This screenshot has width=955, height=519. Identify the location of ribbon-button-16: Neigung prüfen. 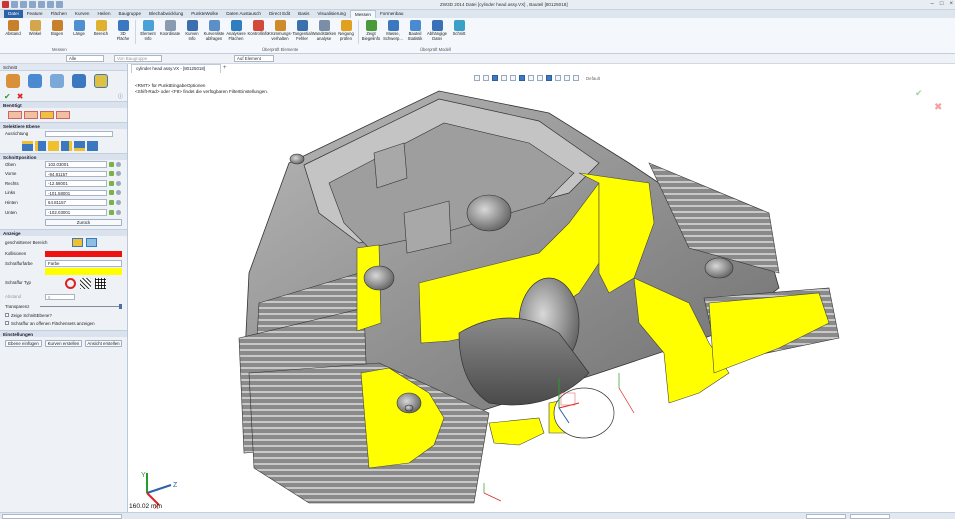
(346, 32).